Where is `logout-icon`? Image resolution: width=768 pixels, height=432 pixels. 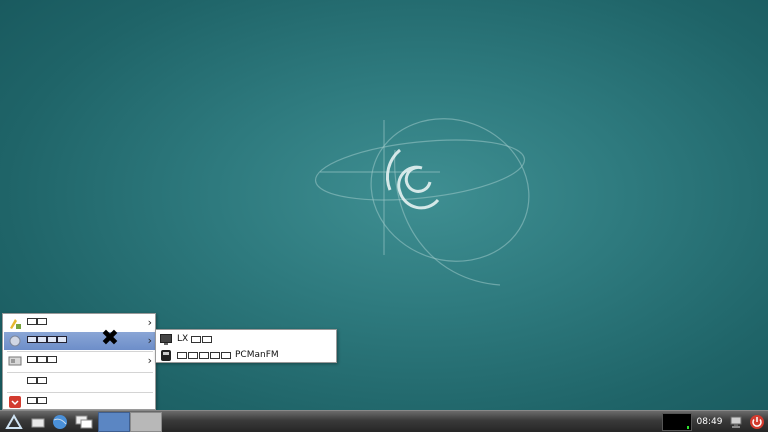 logout-icon is located at coordinates (15, 402).